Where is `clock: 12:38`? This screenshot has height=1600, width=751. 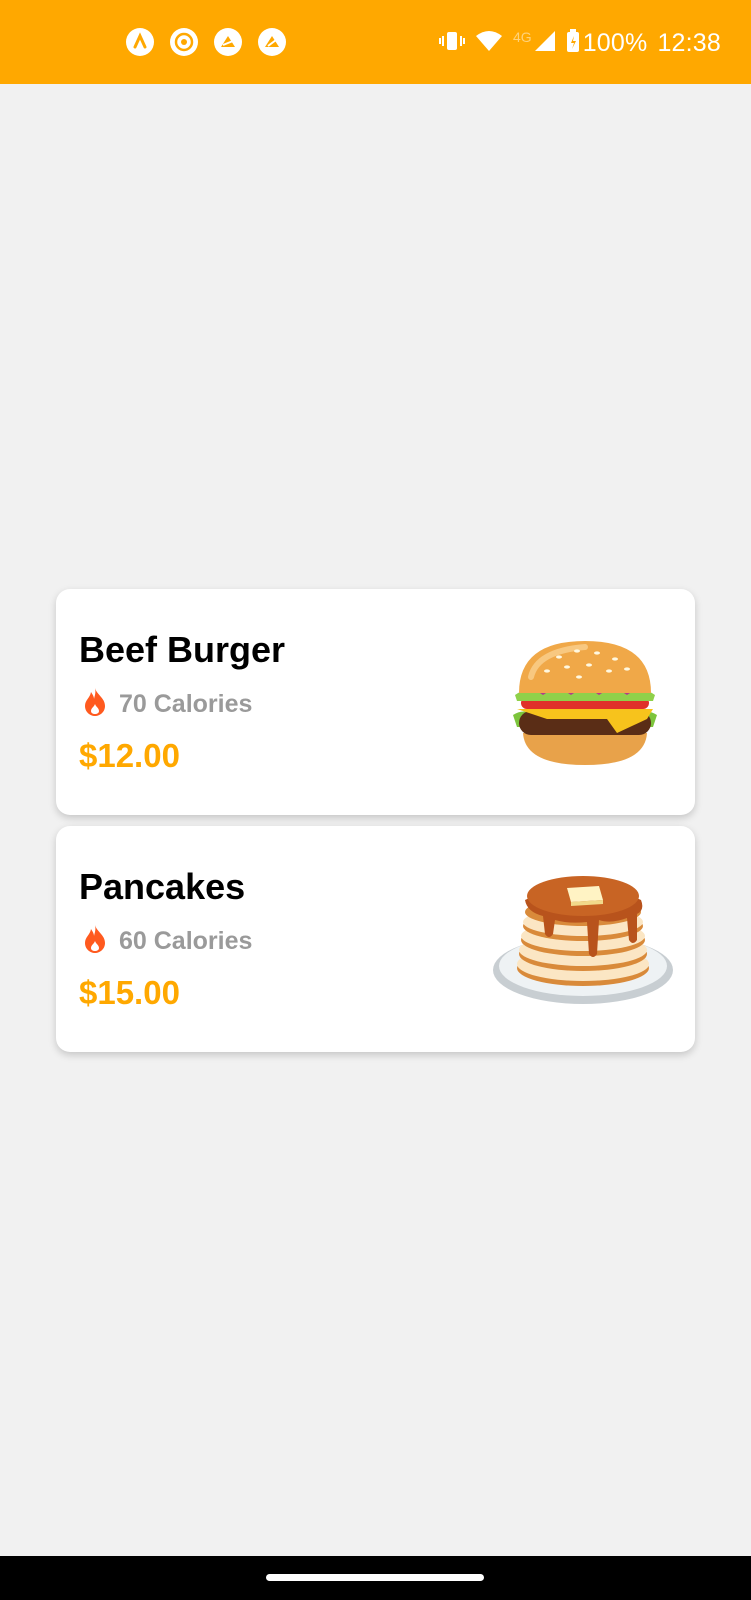
clock: 12:38 is located at coordinates (689, 42).